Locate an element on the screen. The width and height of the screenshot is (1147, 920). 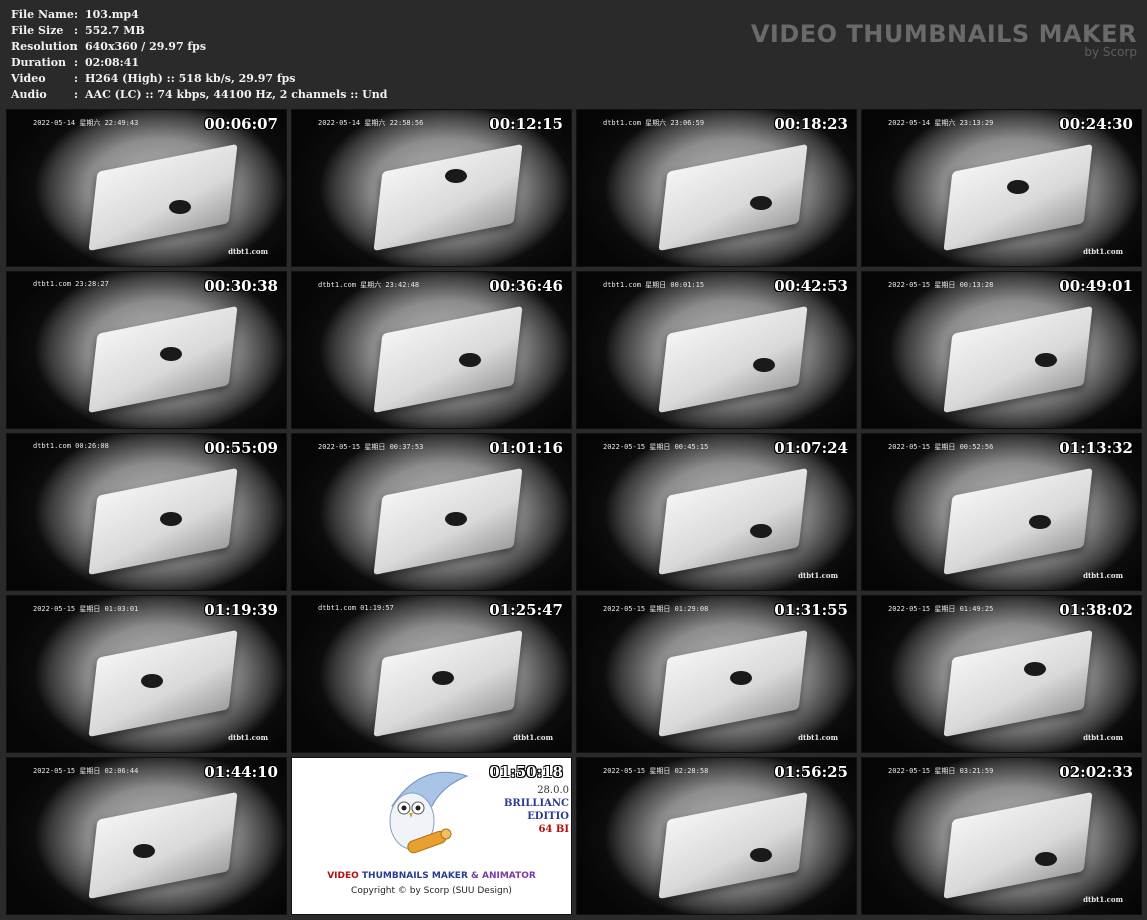
camera-datestamp: dtbt1.com 01:19:57 is located at coordinates (356, 608).